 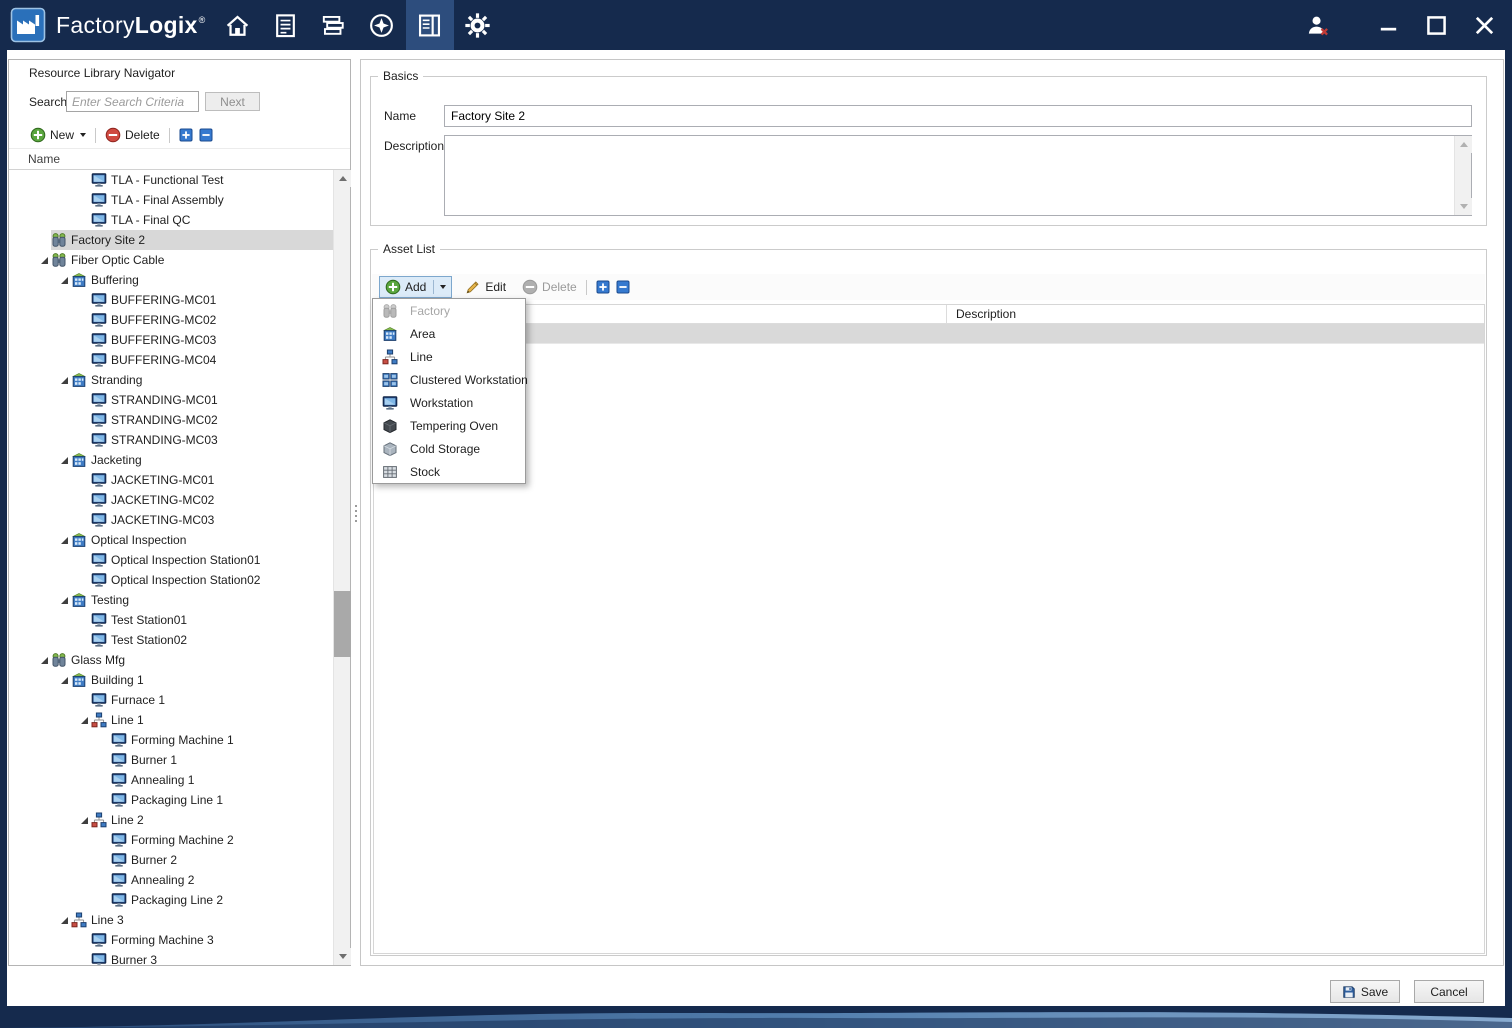 What do you see at coordinates (171, 220) in the screenshot?
I see `tree-item: TLA - Final QC` at bounding box center [171, 220].